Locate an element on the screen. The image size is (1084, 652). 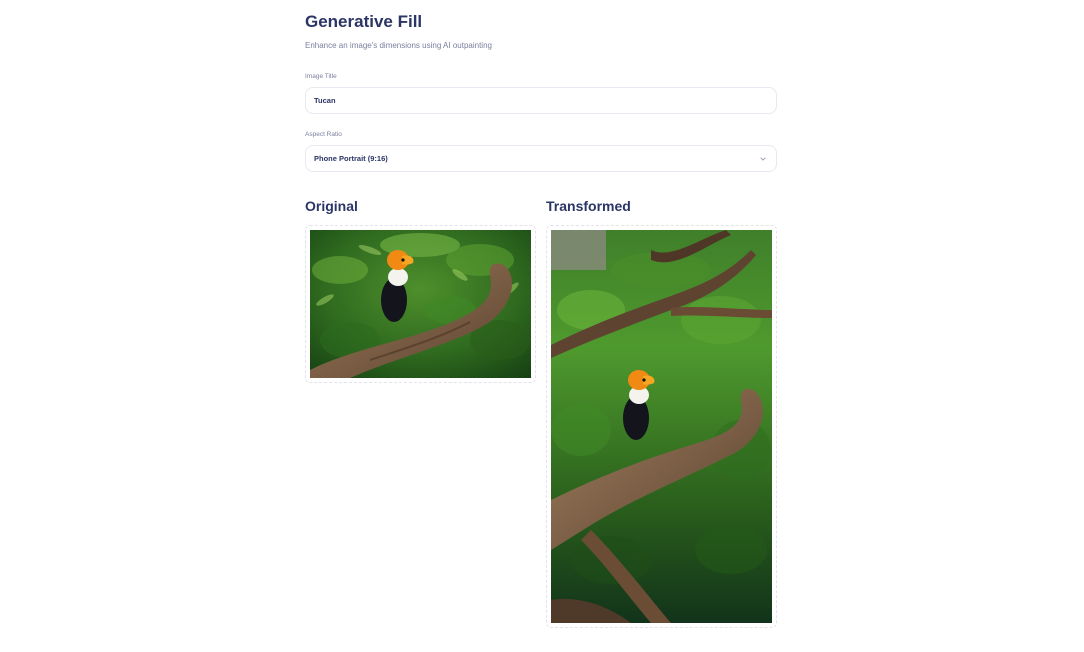
page-title: Generative Fill is located at coordinates (364, 21).